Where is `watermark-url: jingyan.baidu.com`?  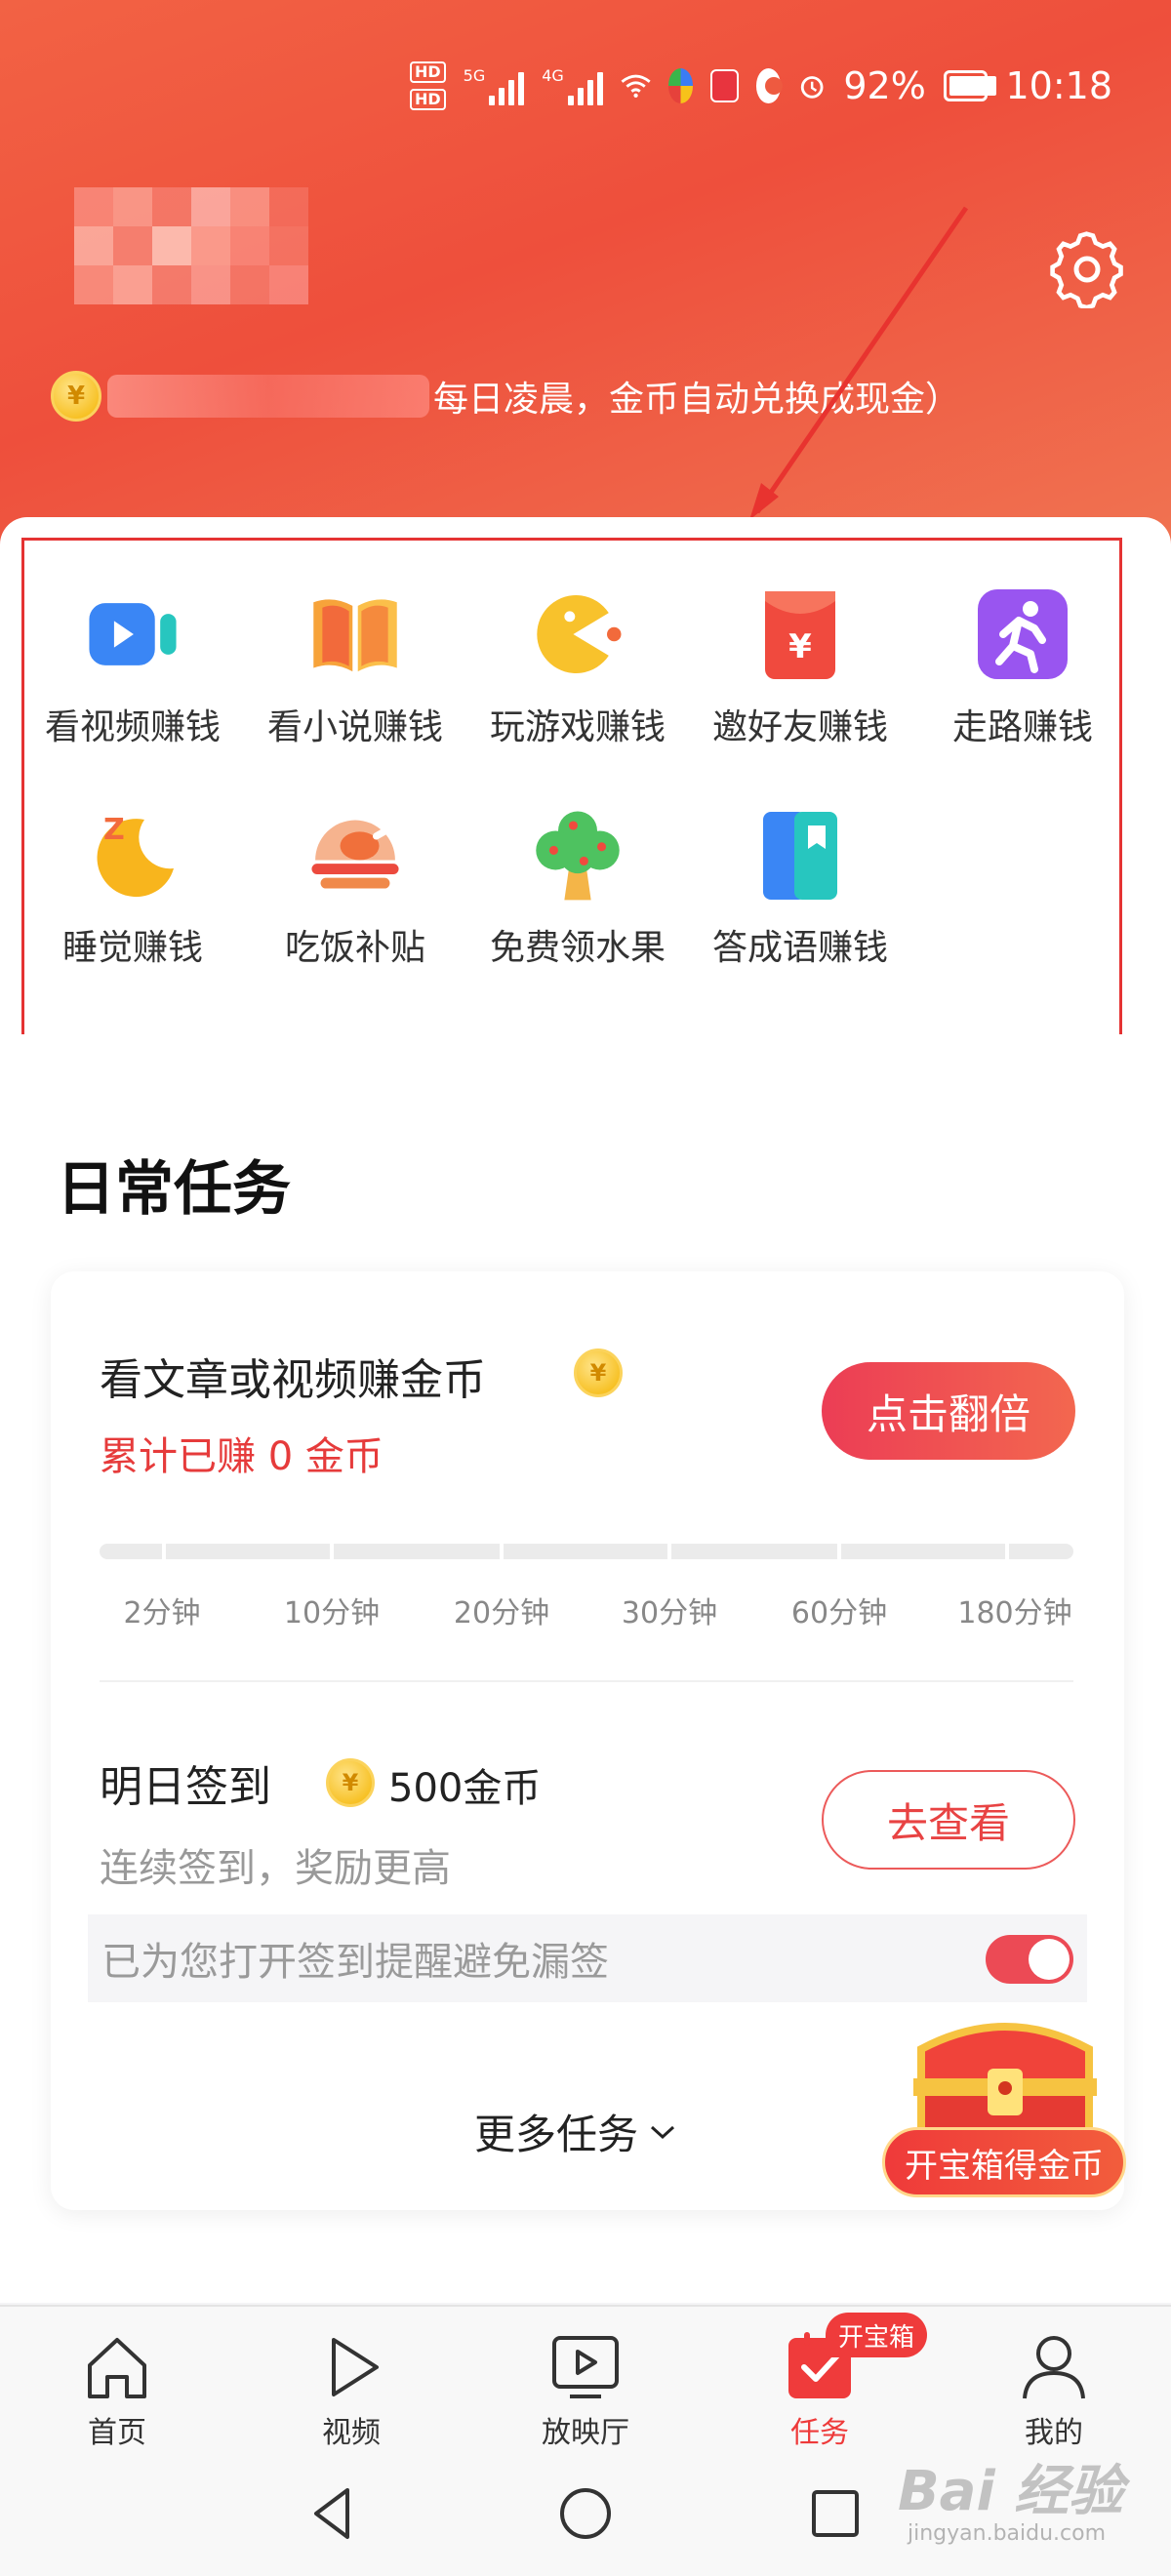
watermark-url: jingyan.baidu.com is located at coordinates (1007, 2533).